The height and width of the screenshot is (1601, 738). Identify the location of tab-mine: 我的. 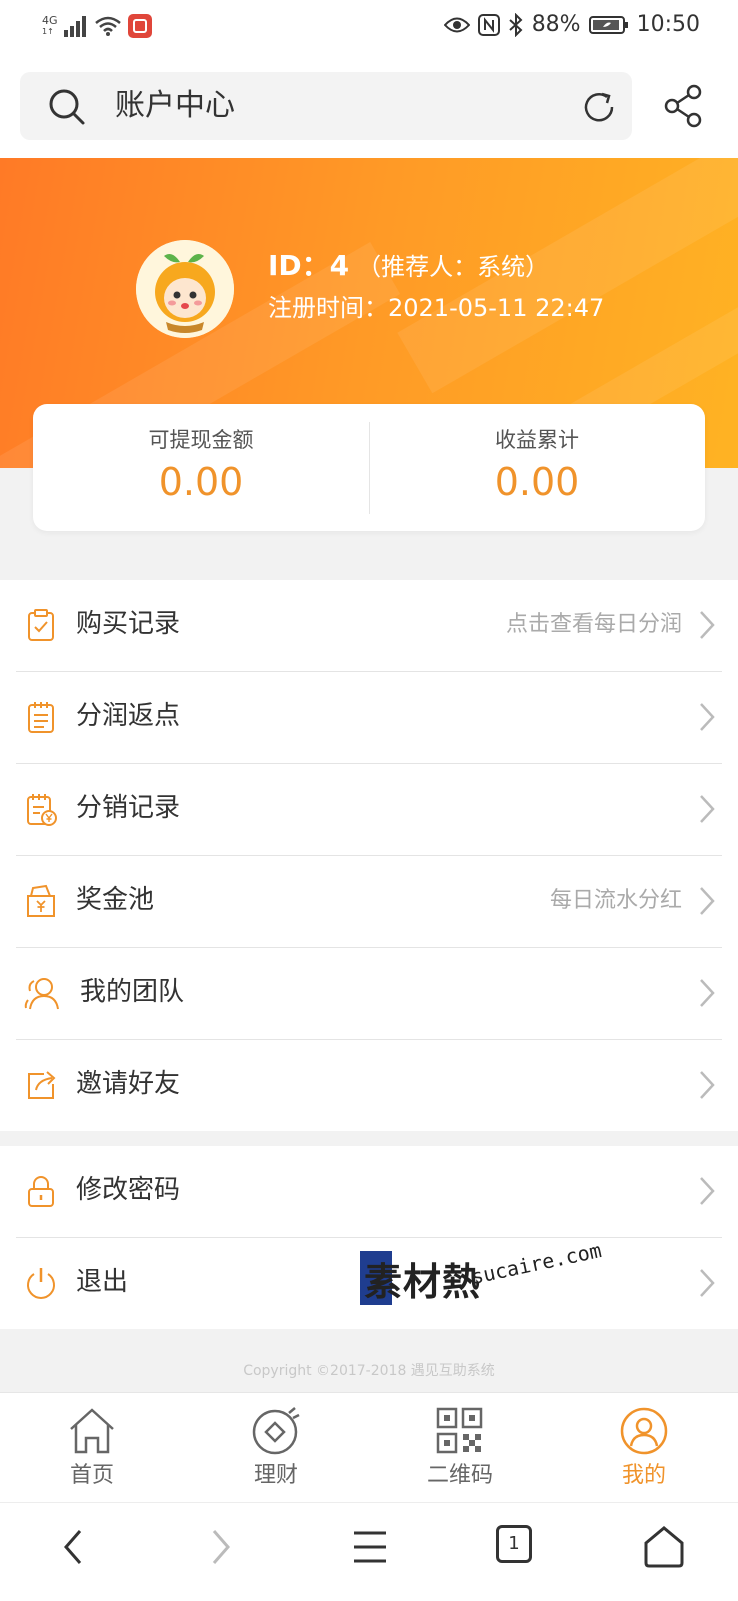
(644, 1448).